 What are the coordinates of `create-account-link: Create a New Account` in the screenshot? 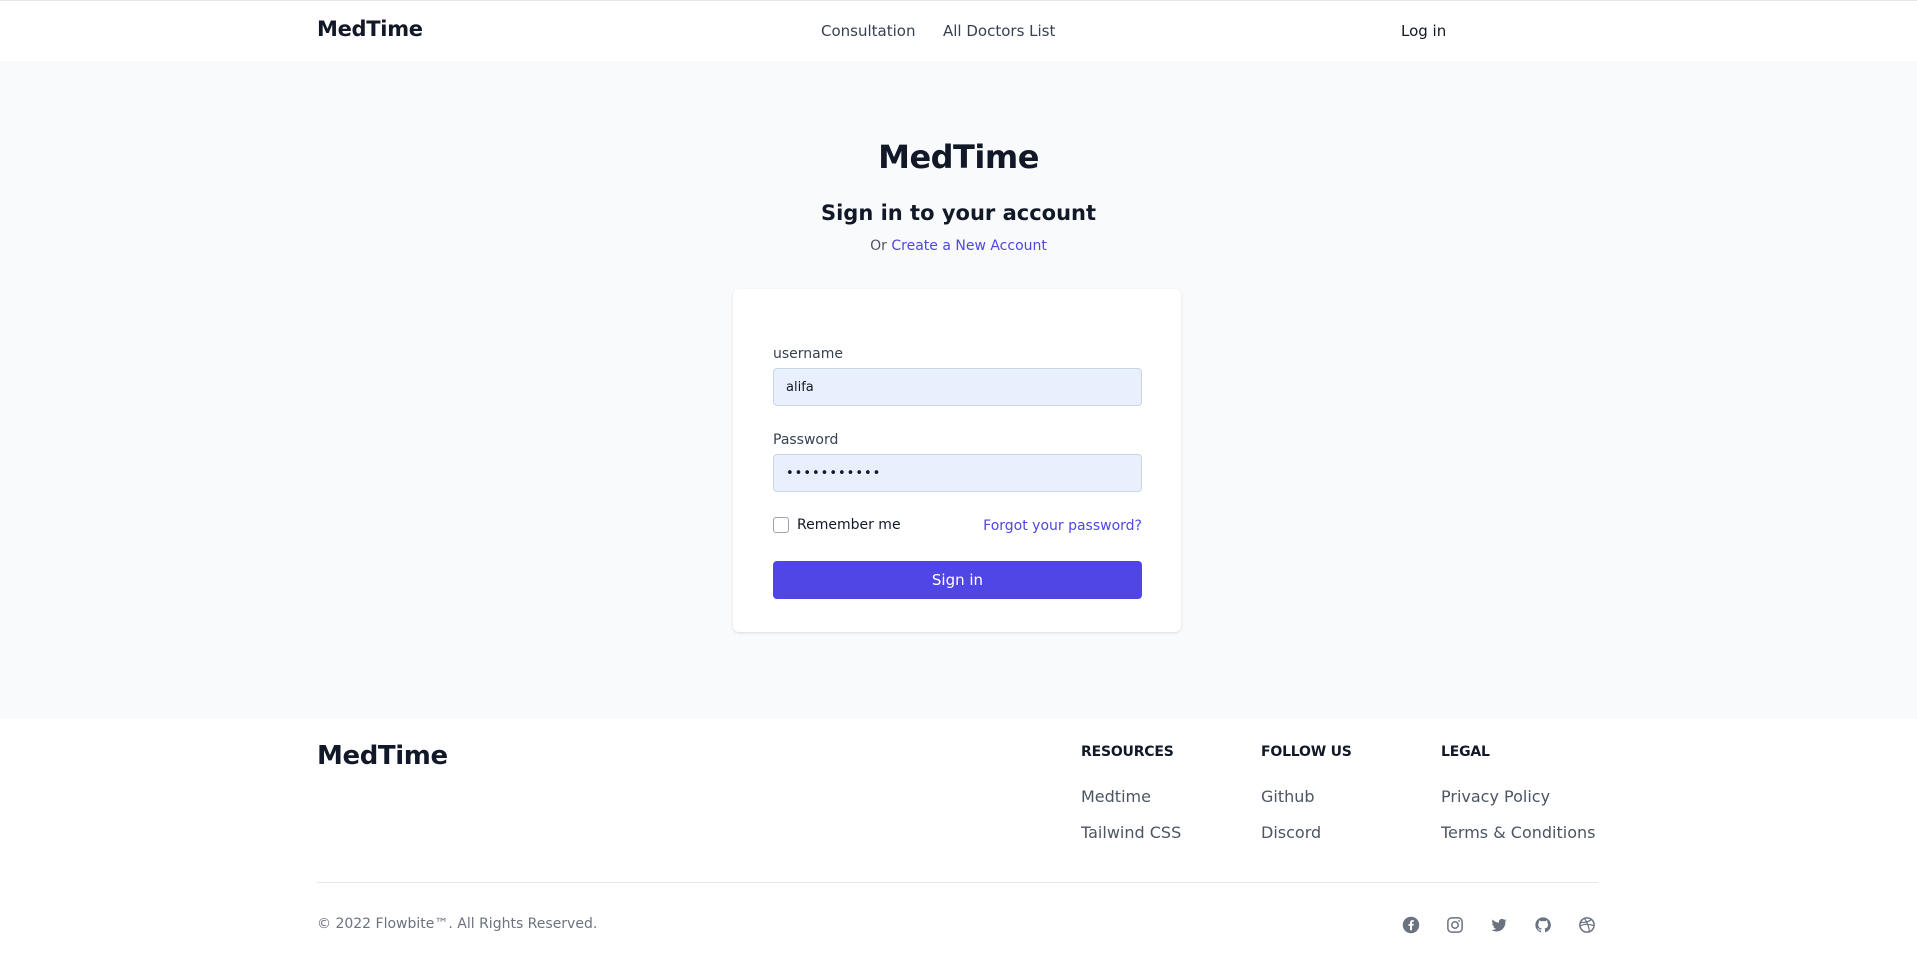 It's located at (969, 246).